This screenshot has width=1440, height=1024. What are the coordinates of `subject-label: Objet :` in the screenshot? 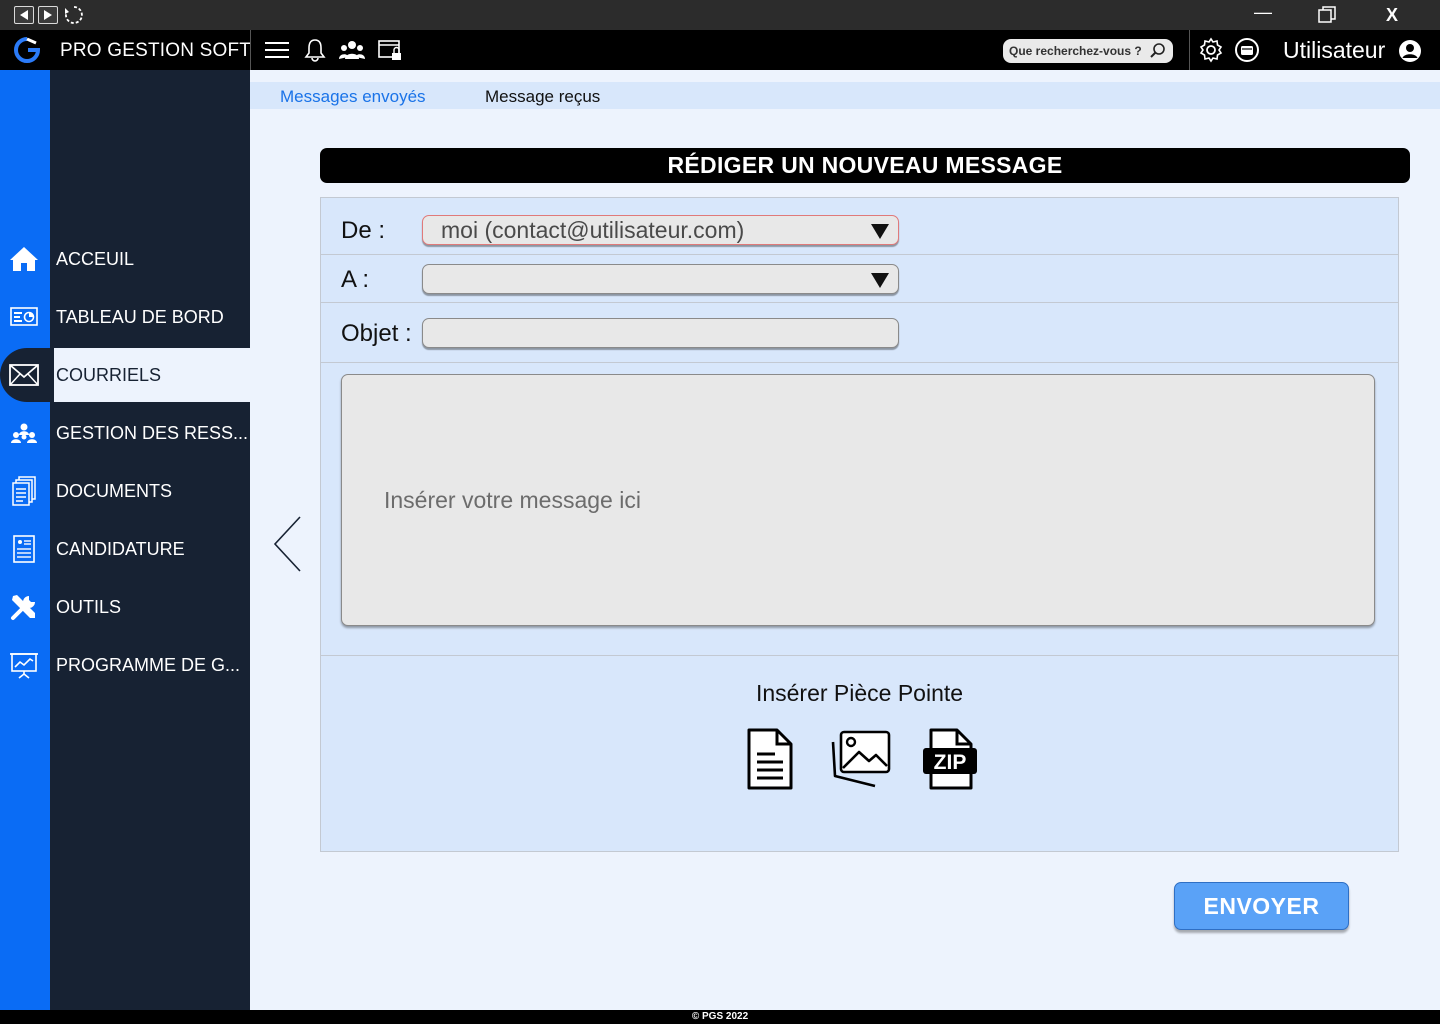 It's located at (376, 333).